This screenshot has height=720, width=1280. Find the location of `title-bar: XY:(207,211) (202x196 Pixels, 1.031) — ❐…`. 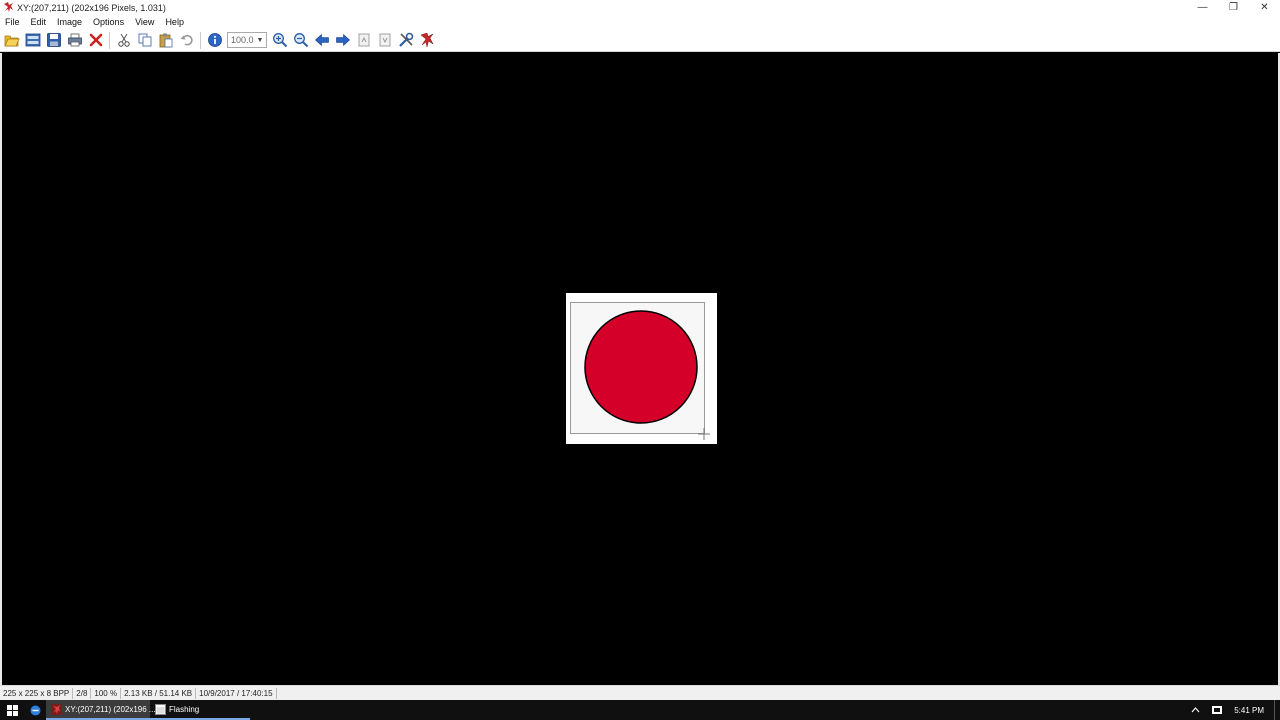

title-bar: XY:(207,211) (202x196 Pixels, 1.031) — ❐… is located at coordinates (640, 7).